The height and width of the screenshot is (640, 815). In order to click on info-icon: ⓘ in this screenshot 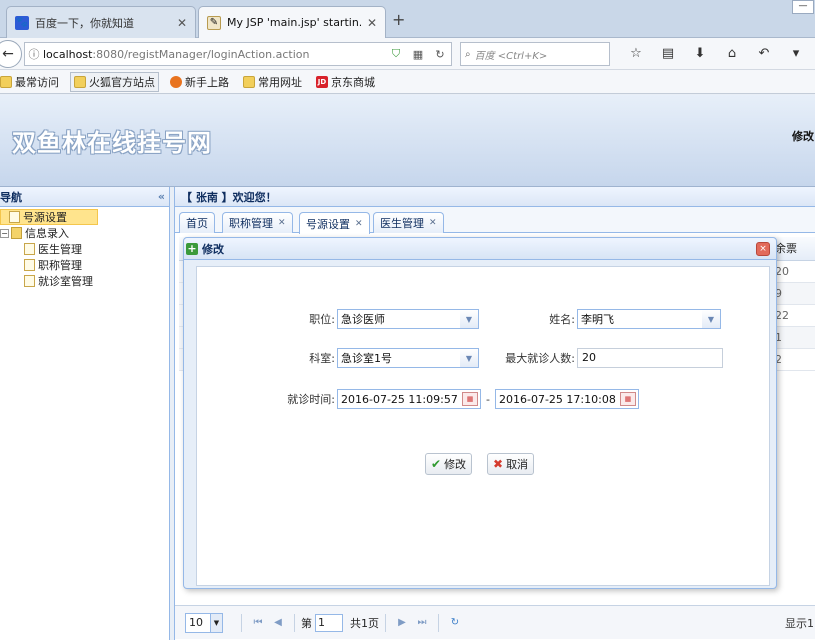, I will do `click(34, 54)`.